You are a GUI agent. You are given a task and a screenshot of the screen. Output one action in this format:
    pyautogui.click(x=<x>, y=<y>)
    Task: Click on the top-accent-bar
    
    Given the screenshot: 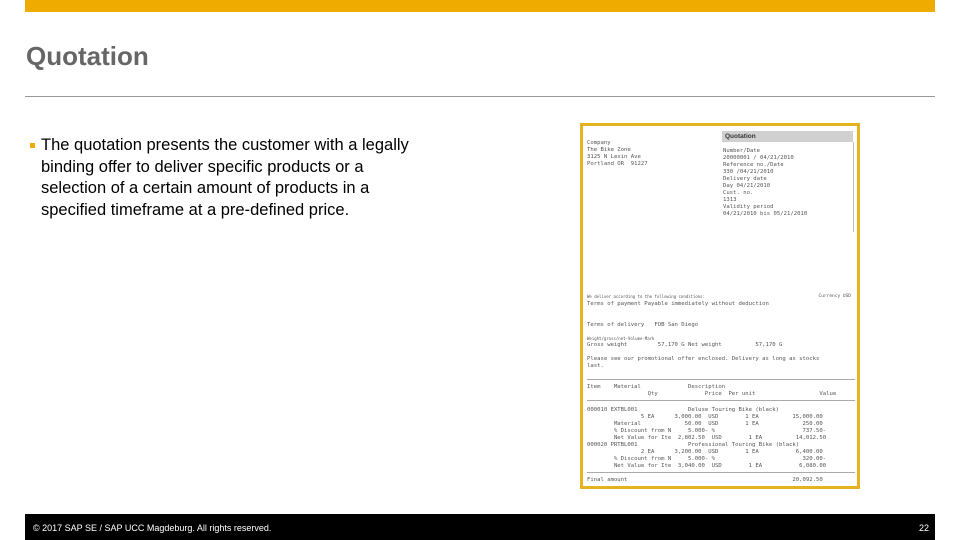 What is the action you would take?
    pyautogui.click(x=480, y=6)
    